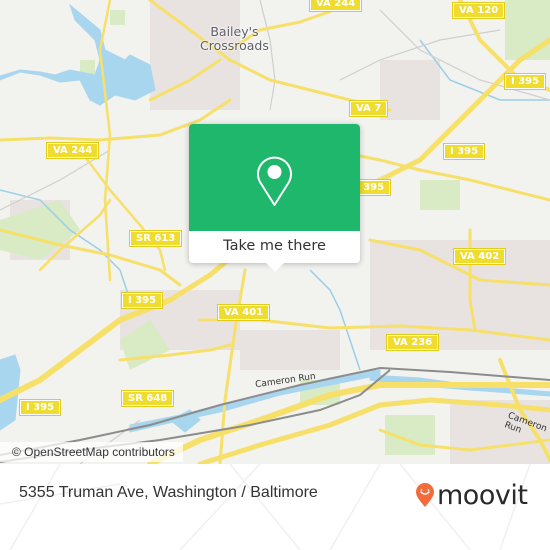  Describe the element at coordinates (412, 342) in the screenshot. I see `road-shield: VA 236` at that location.